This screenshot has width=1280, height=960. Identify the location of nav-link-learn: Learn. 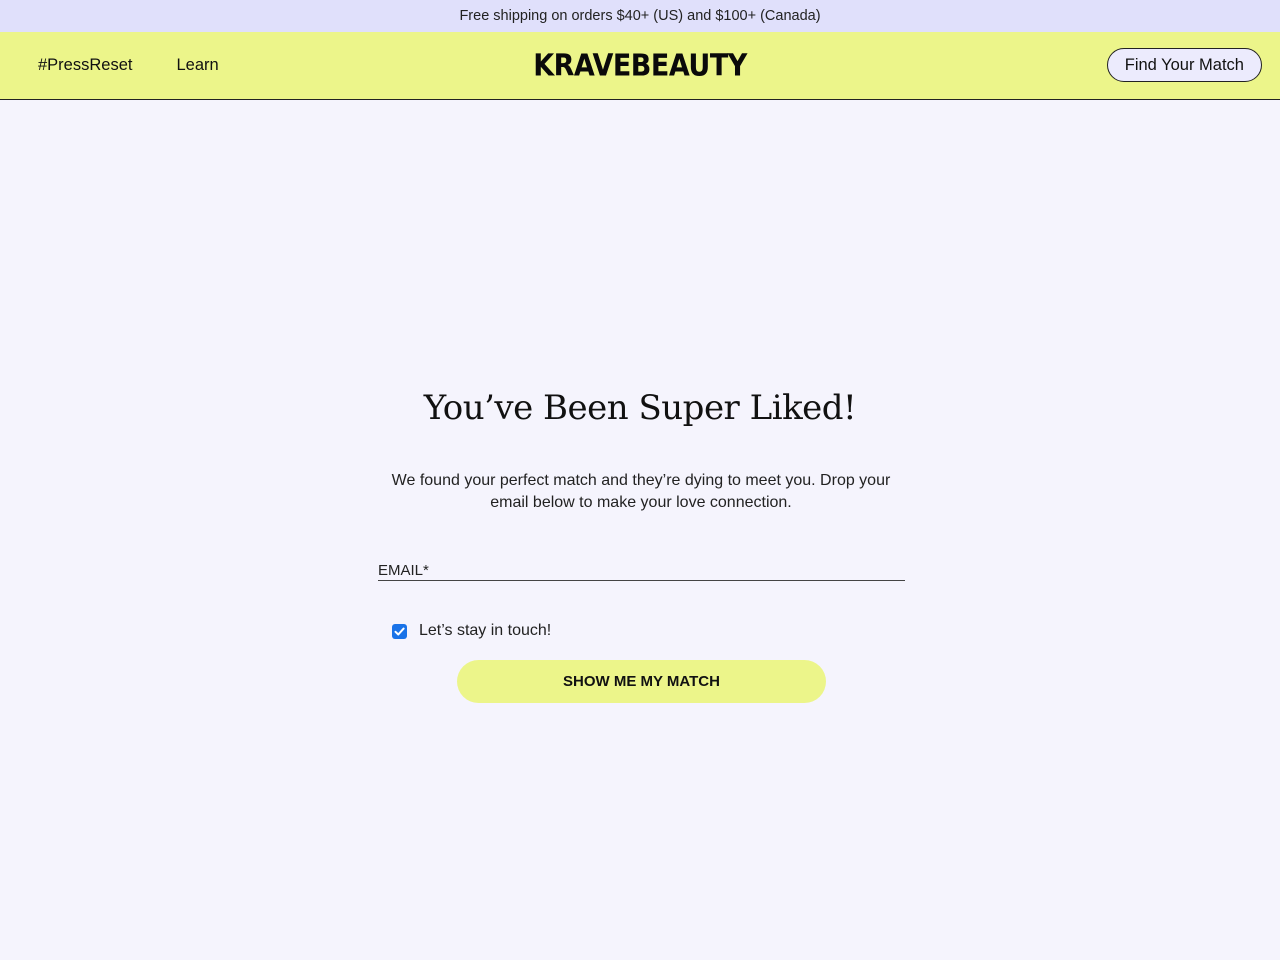
(197, 65).